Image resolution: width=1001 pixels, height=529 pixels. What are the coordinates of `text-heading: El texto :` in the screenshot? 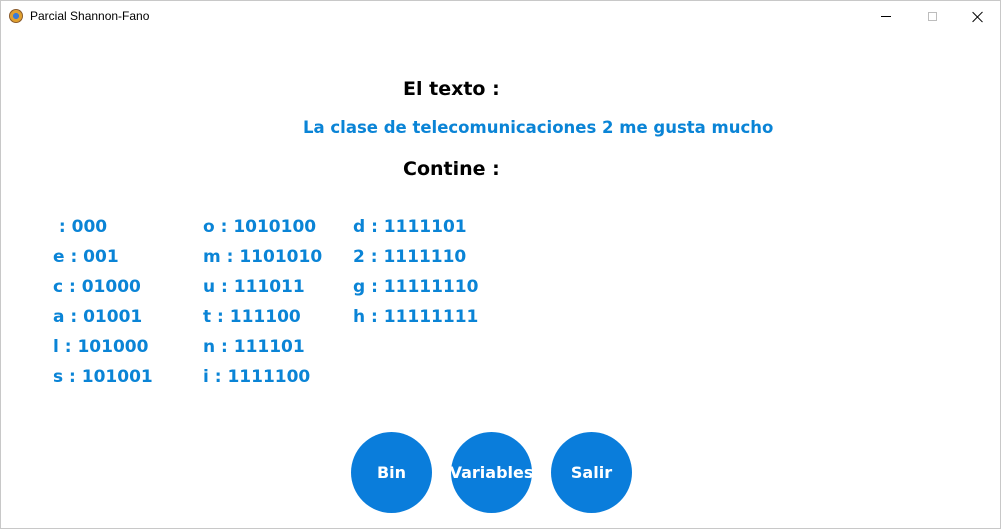 It's located at (451, 89).